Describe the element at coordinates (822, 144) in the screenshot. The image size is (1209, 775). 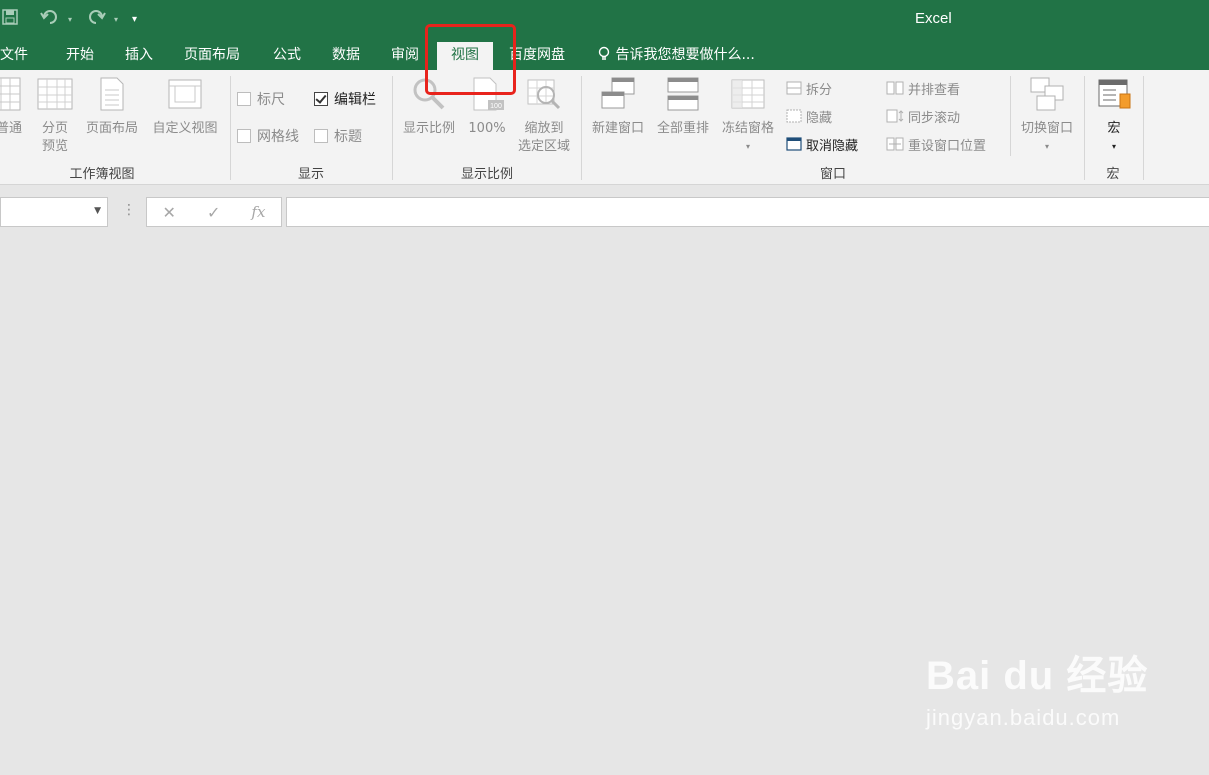
I see `unhide-window-button: 取消隐藏` at that location.